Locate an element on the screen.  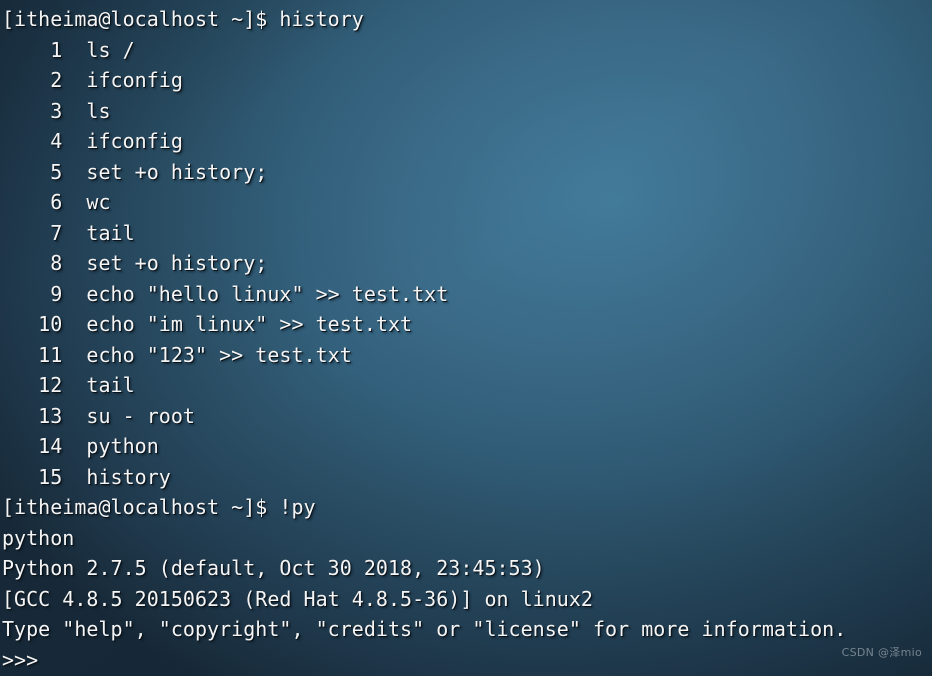
history-entry-10: 10 echo "im linux" >> test.txt is located at coordinates (207, 324).